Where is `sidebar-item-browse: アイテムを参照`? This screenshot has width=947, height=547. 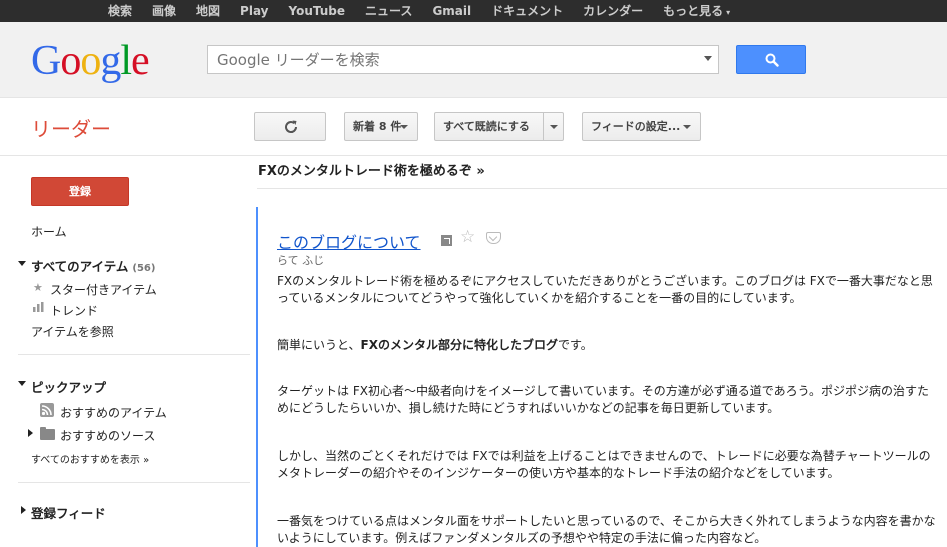
sidebar-item-browse: アイテムを参照 is located at coordinates (72, 331).